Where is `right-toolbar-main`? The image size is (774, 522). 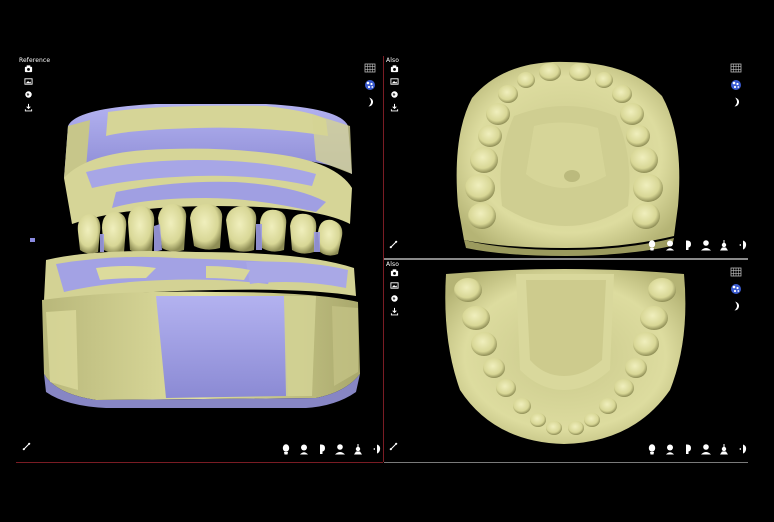
right-toolbar-main is located at coordinates (370, 85).